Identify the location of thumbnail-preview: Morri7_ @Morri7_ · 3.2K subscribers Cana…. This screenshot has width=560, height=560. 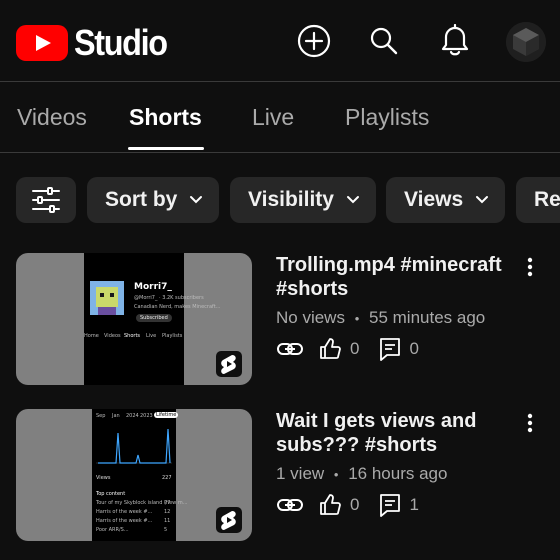
(152, 319).